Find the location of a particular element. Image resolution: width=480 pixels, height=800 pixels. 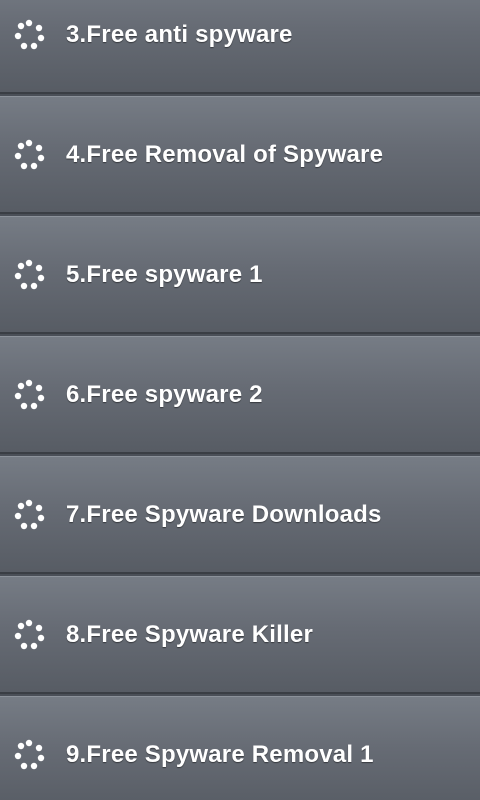

list-item-label: 6.Free spyware 2 is located at coordinates (164, 394).